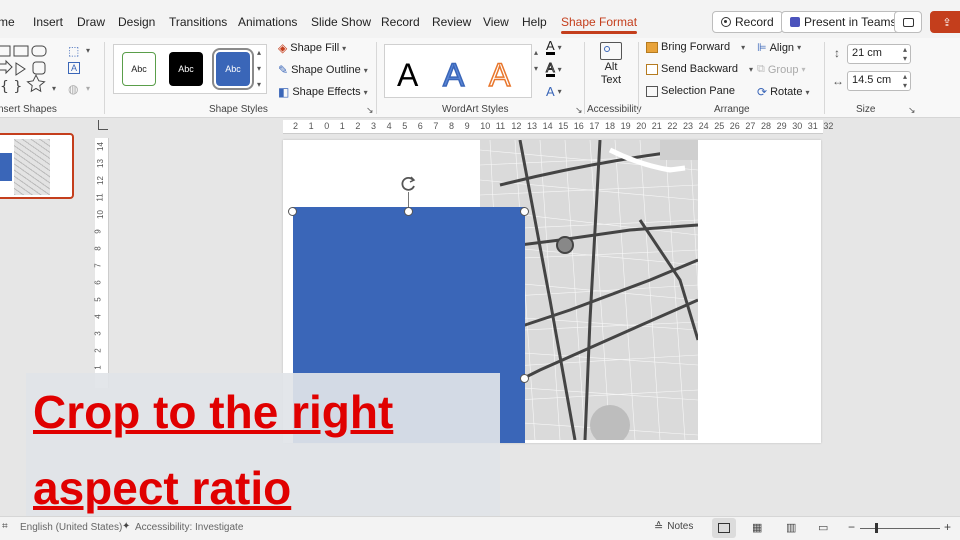 Image resolution: width=960 pixels, height=540 pixels. What do you see at coordinates (611, 64) in the screenshot?
I see `alt-text-button: Alt Text` at bounding box center [611, 64].